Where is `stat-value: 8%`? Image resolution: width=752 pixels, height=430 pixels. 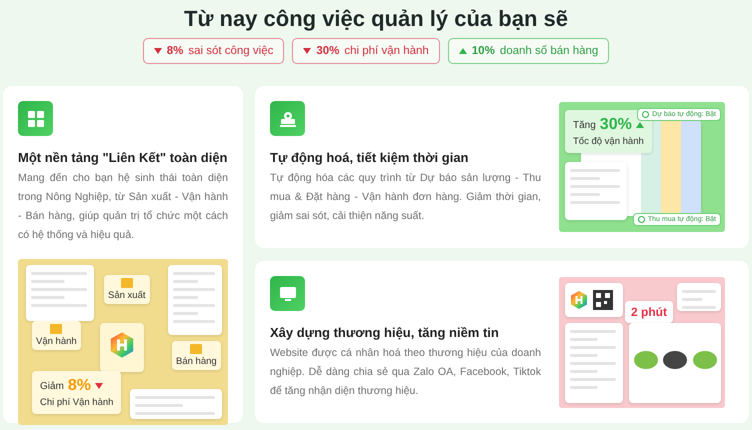
stat-value: 8% is located at coordinates (80, 386).